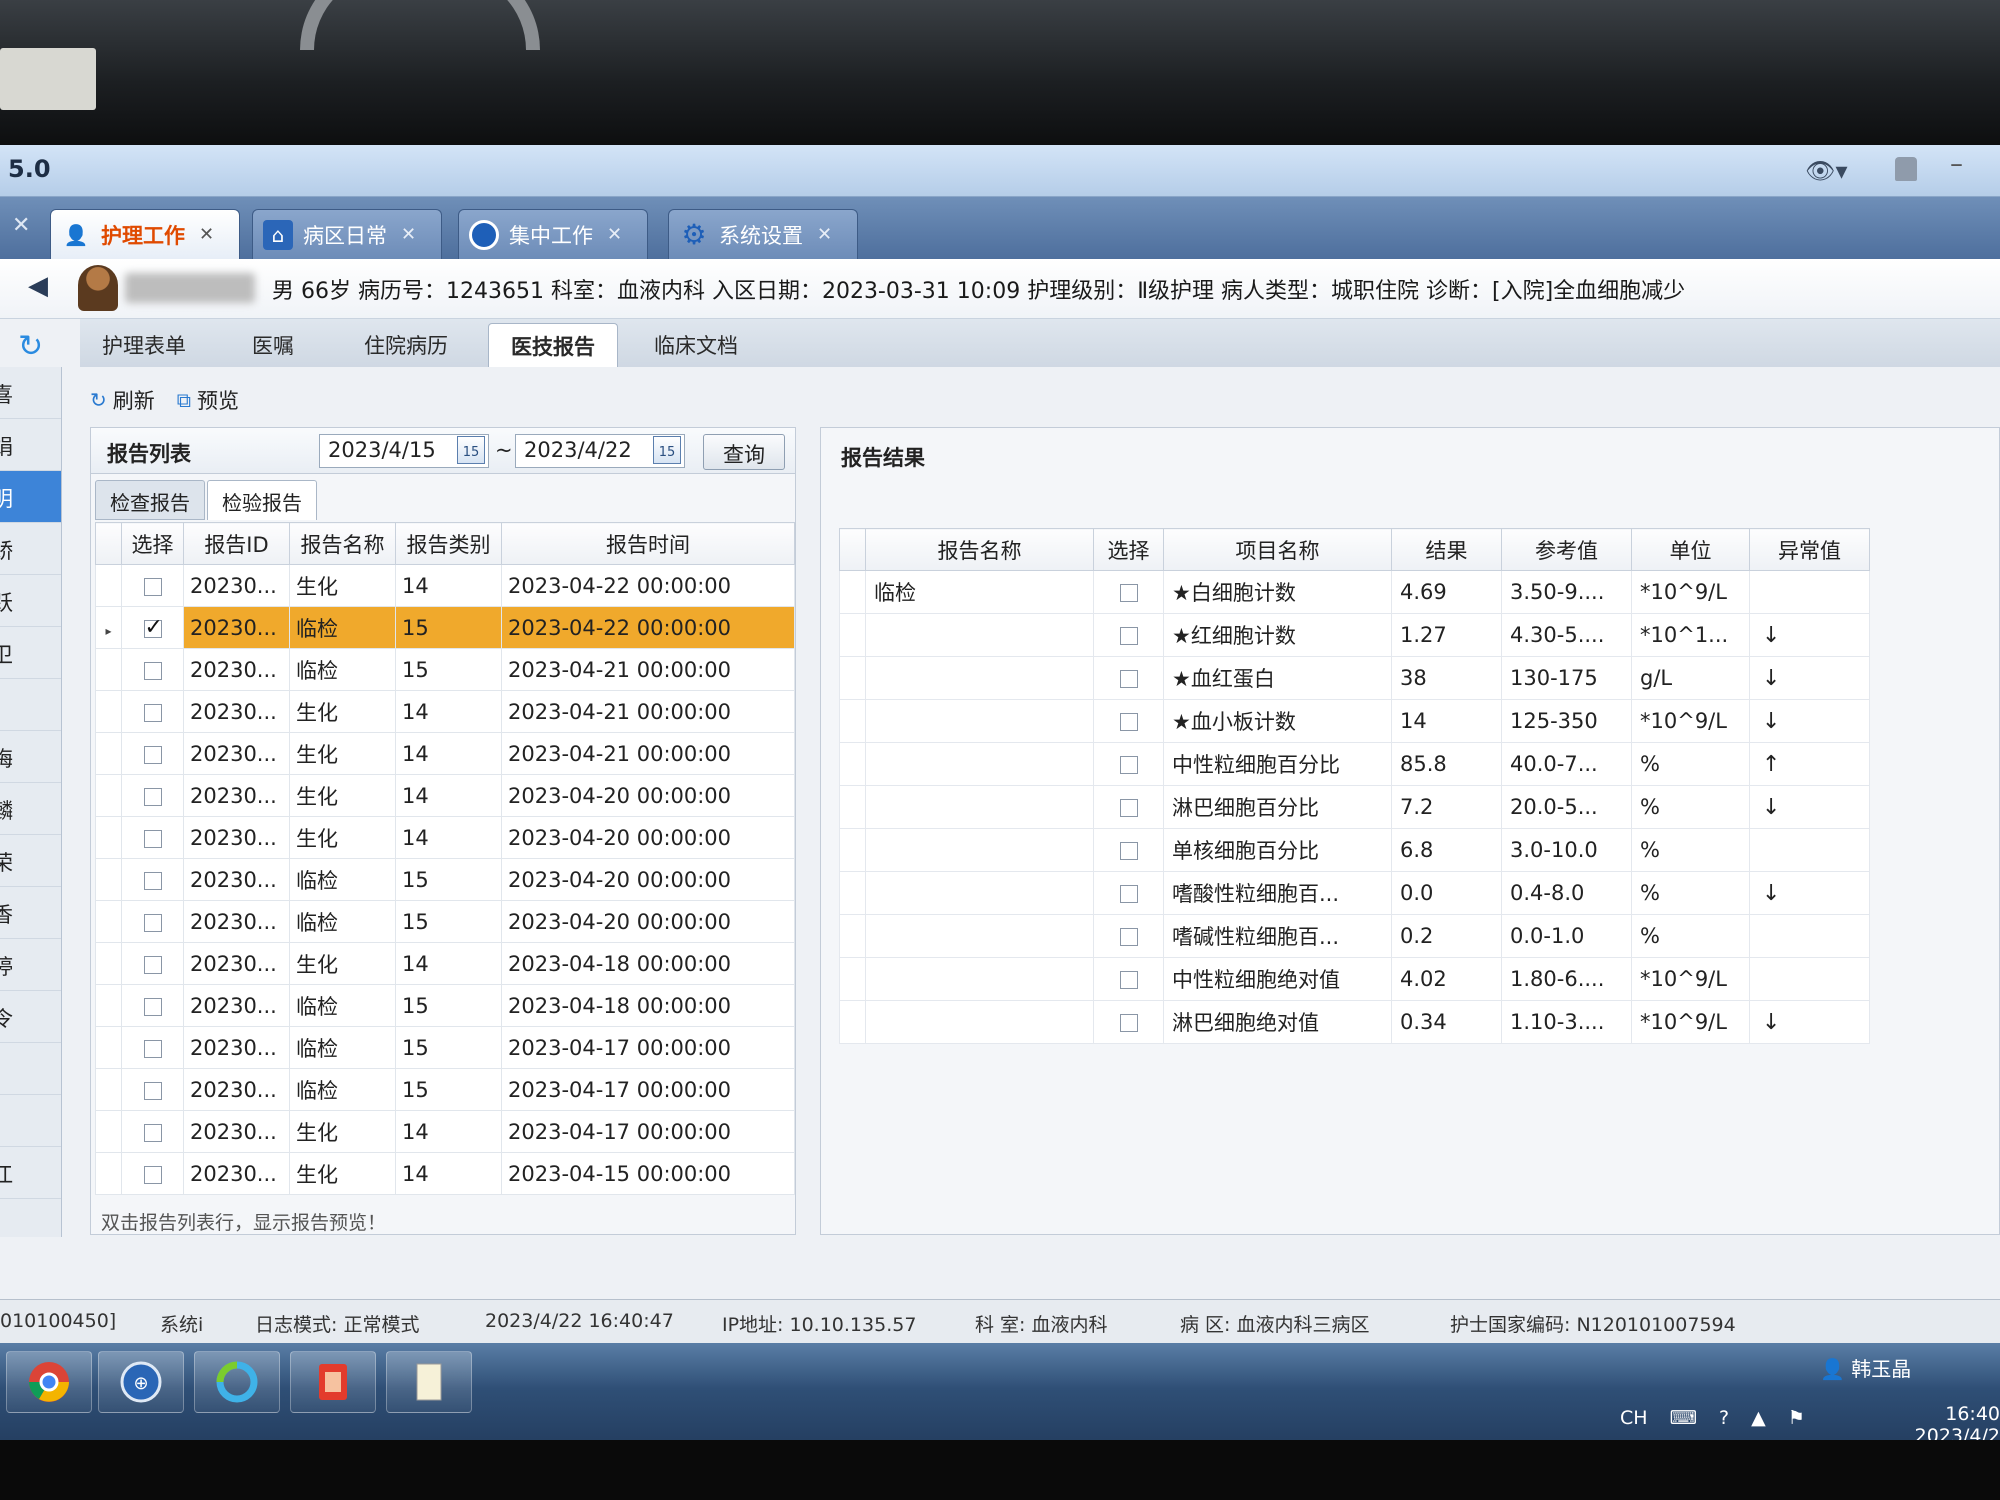 This screenshot has height=1500, width=2000. I want to click on column-header: 报告ID, so click(236, 543).